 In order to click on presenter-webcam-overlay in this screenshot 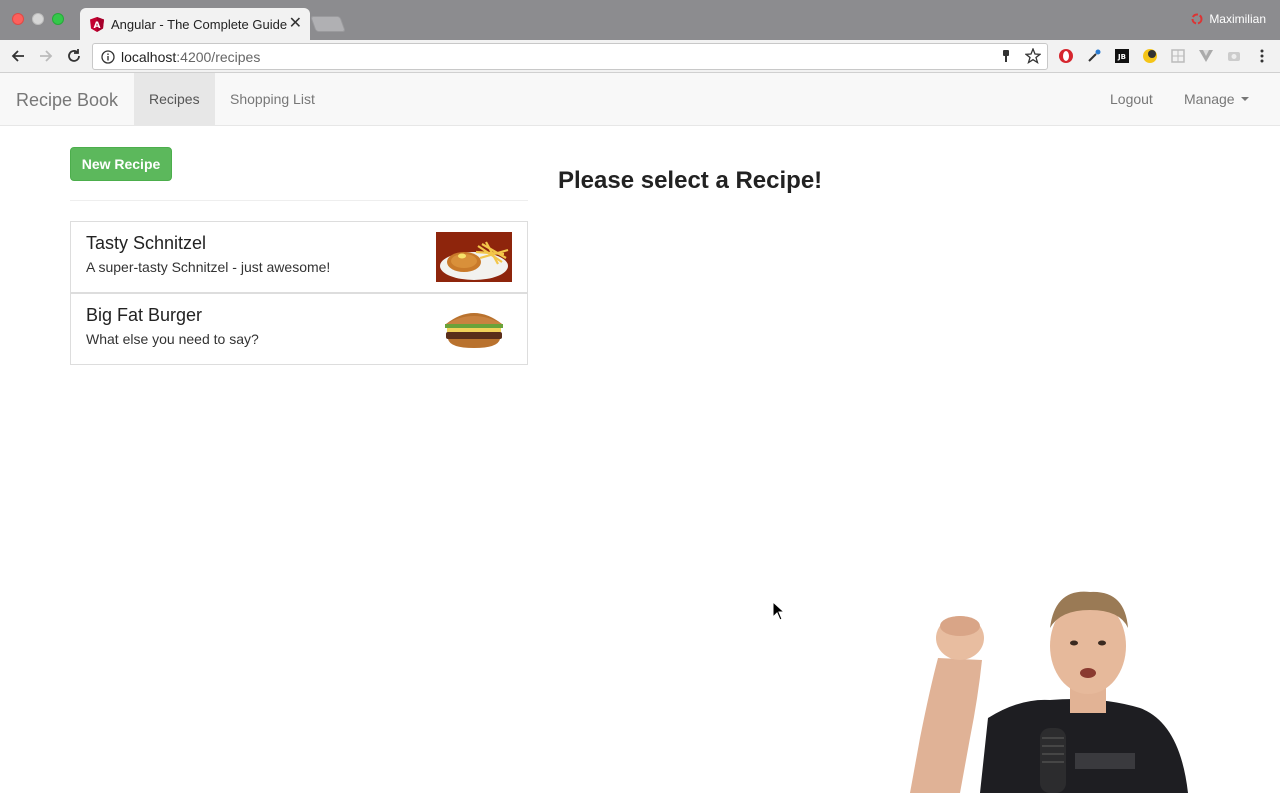, I will do `click(1049, 692)`.